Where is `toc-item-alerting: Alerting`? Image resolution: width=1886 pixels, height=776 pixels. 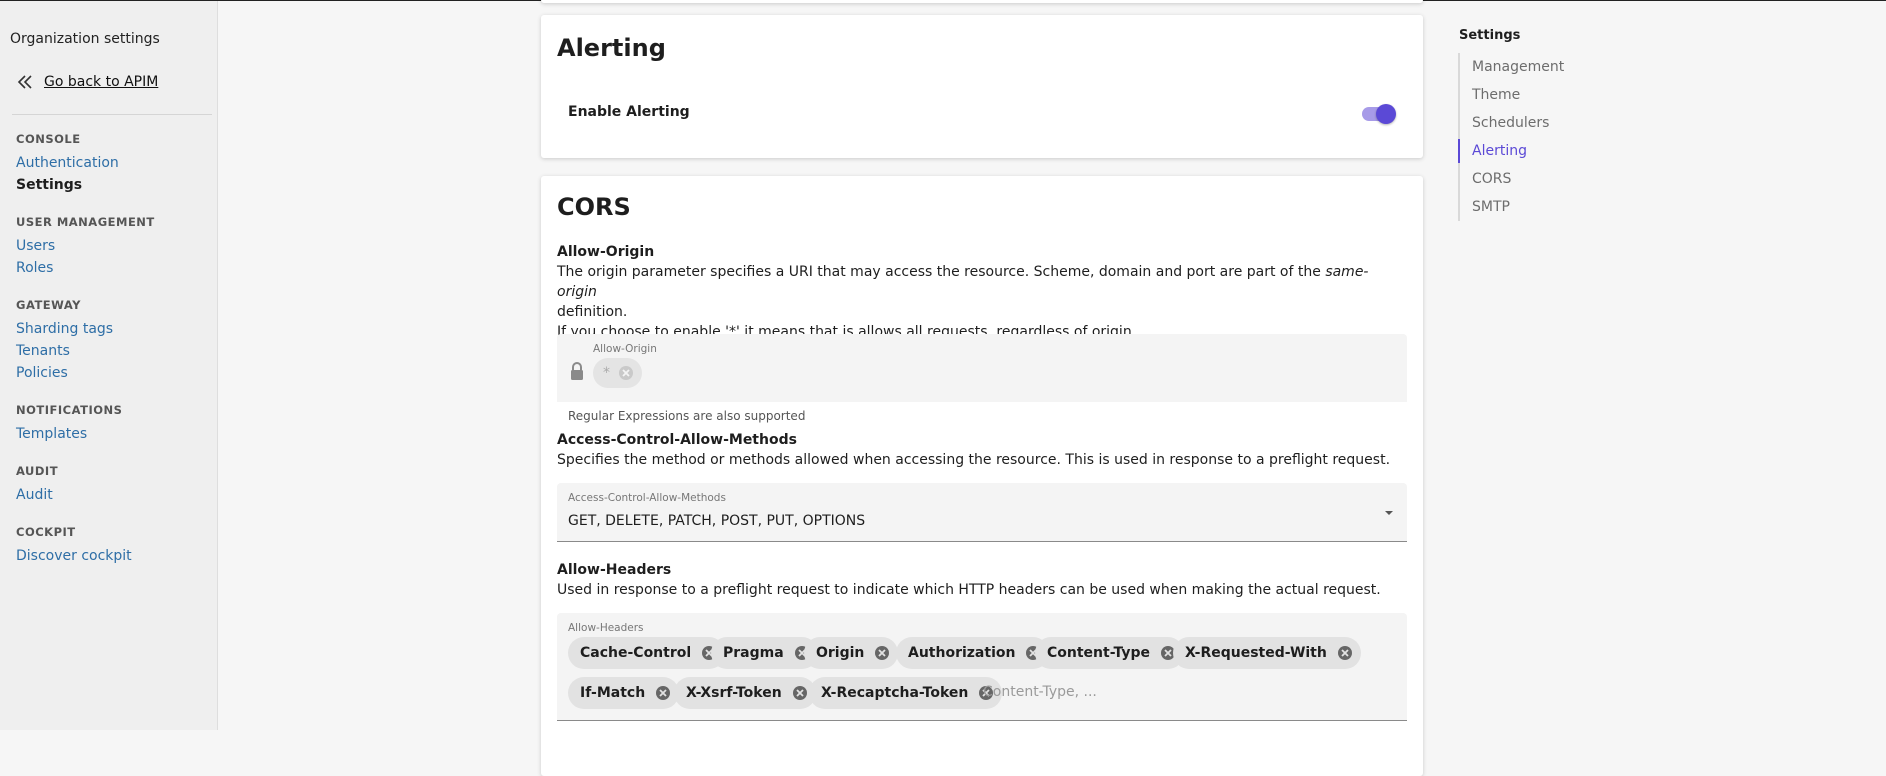 toc-item-alerting: Alerting is located at coordinates (1539, 151).